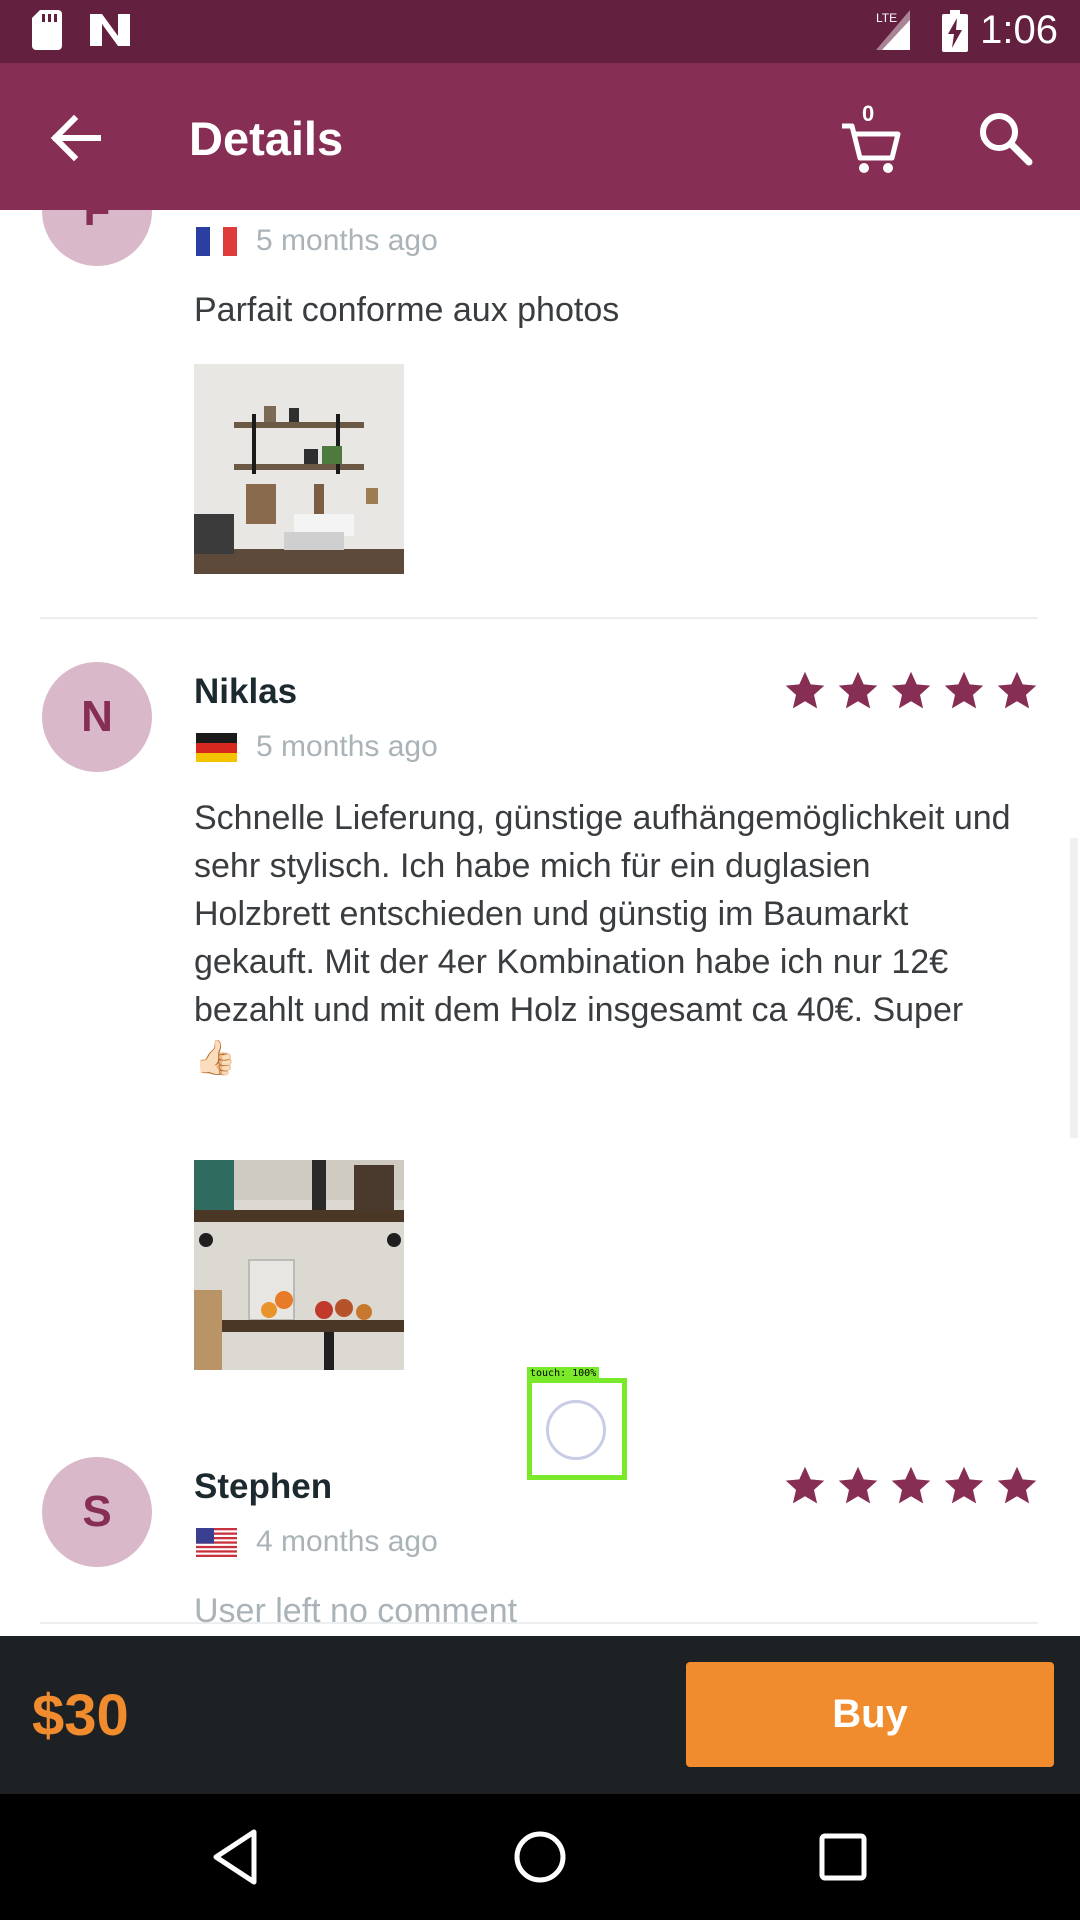 This screenshot has width=1080, height=1920. Describe the element at coordinates (1019, 30) in the screenshot. I see `status-time: 1:06` at that location.